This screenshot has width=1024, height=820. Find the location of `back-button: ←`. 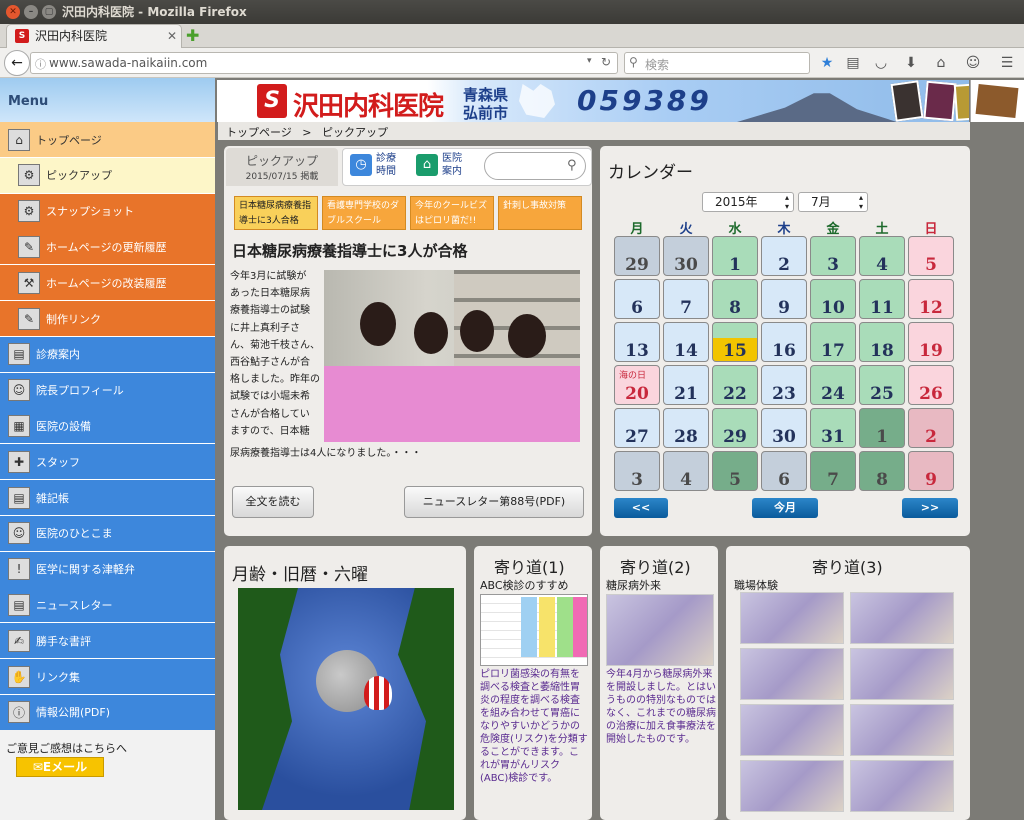

back-button: ← is located at coordinates (17, 63).